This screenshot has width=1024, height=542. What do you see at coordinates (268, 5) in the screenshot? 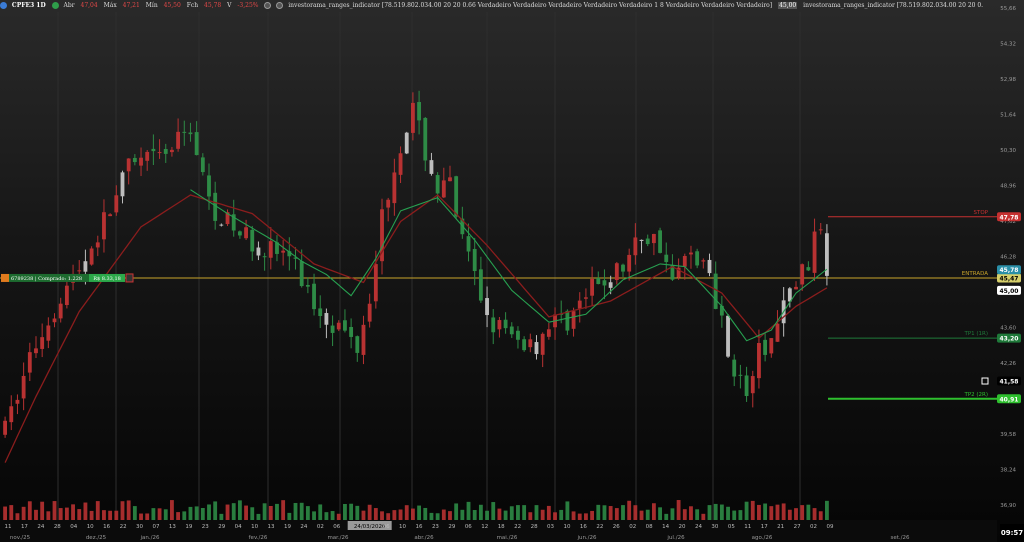
I see `settings-icon` at bounding box center [268, 5].